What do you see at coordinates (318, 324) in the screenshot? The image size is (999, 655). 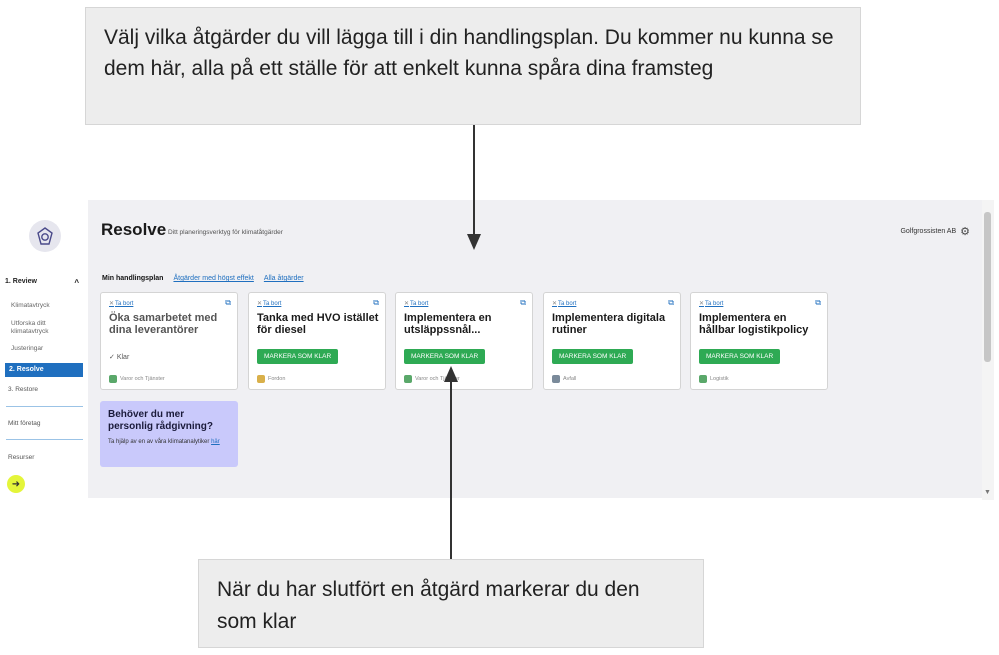 I see `card-title: Tanka med HVO istället för diesel` at bounding box center [318, 324].